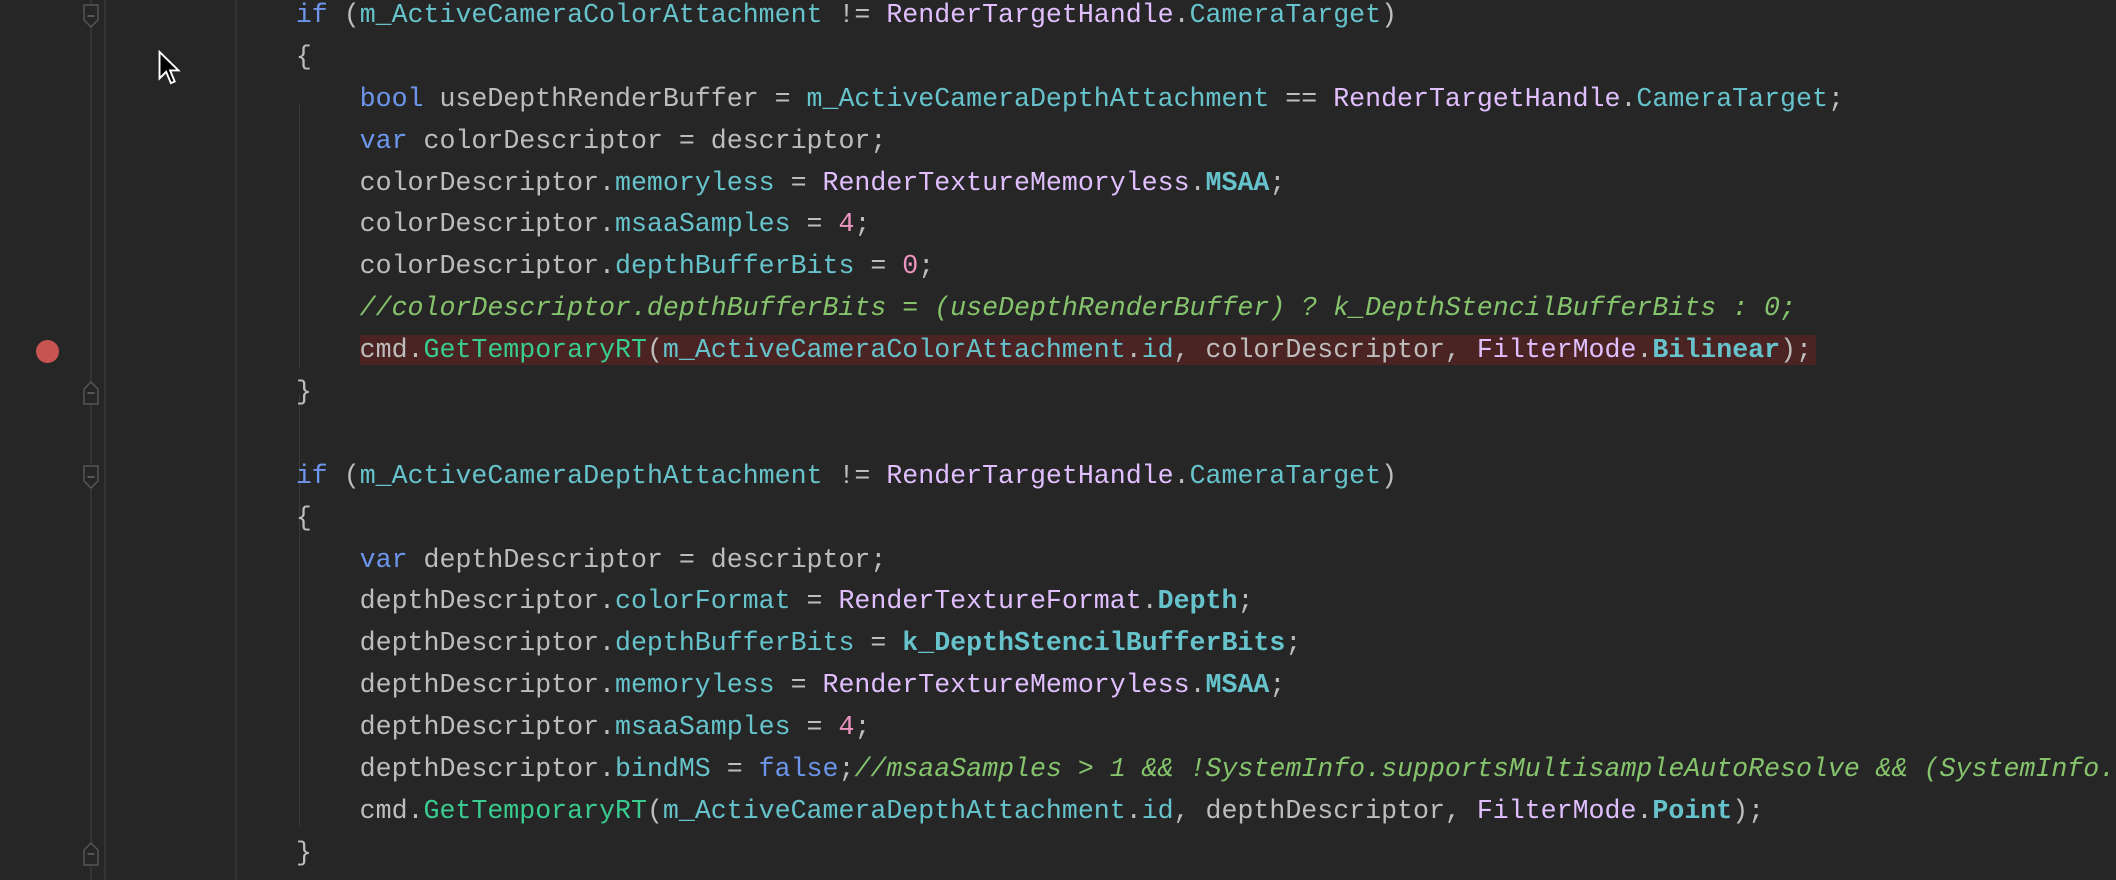 The width and height of the screenshot is (2116, 880). Describe the element at coordinates (990, 601) in the screenshot. I see `token-ty: RenderTextureFormat` at that location.